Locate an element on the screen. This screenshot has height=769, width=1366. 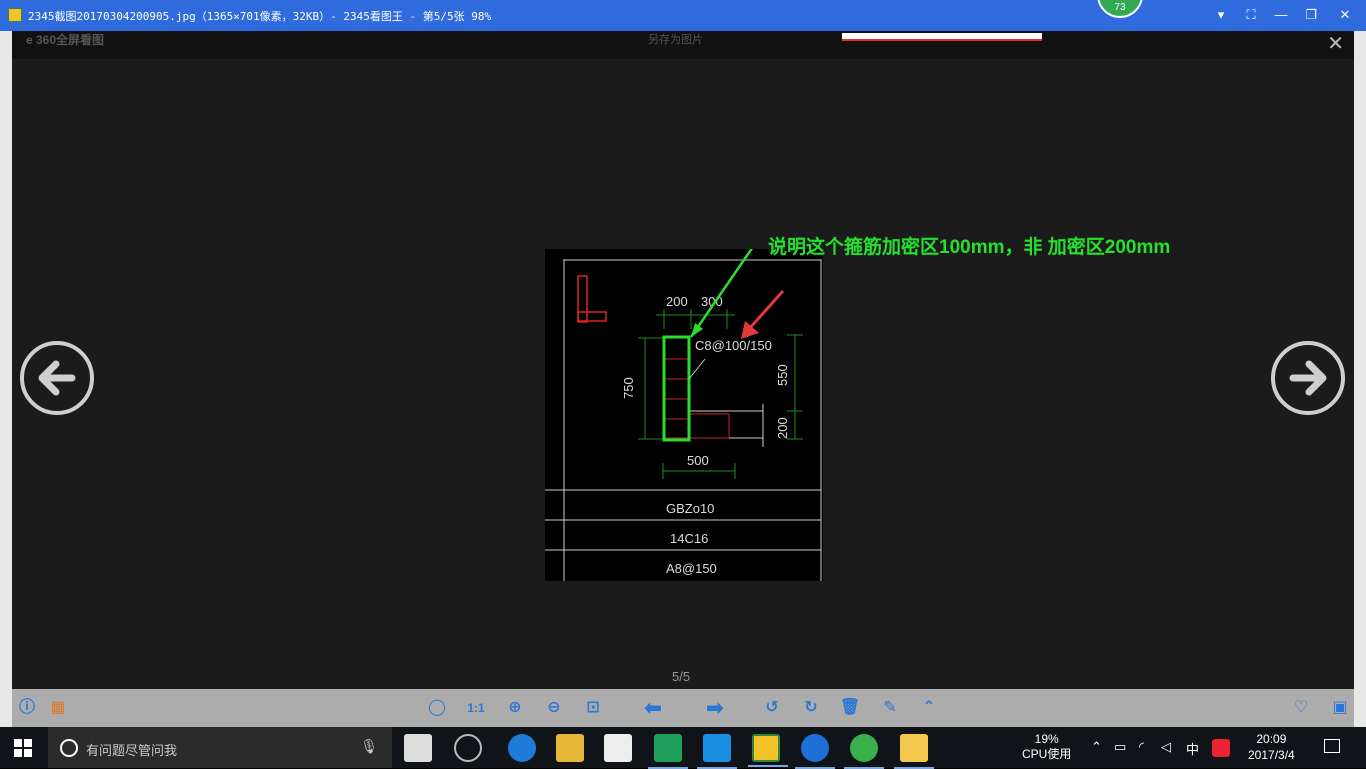
tray-expand-icon: ⌃ is located at coordinates (1096, 747).